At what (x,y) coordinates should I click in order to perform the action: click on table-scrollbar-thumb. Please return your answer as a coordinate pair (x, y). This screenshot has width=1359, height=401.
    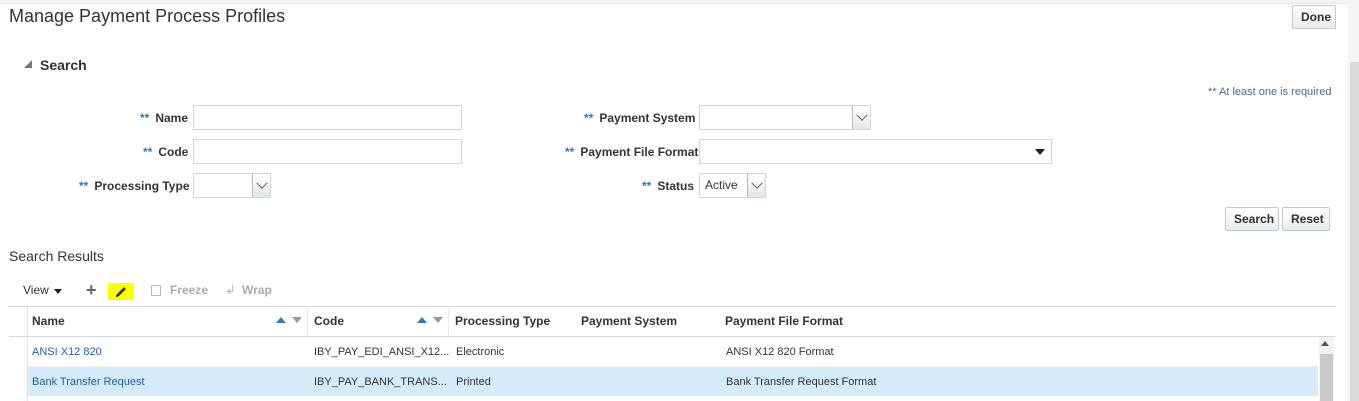
    Looking at the image, I should click on (1326, 377).